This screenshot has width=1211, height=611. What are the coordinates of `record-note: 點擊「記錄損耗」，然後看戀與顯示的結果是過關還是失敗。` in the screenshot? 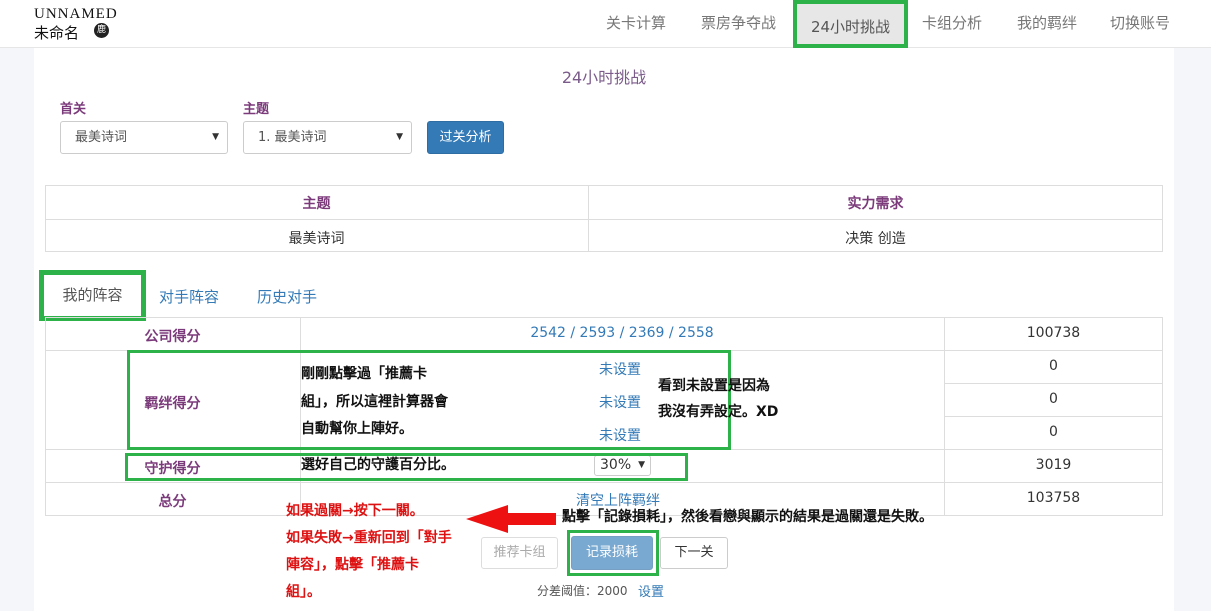 It's located at (747, 517).